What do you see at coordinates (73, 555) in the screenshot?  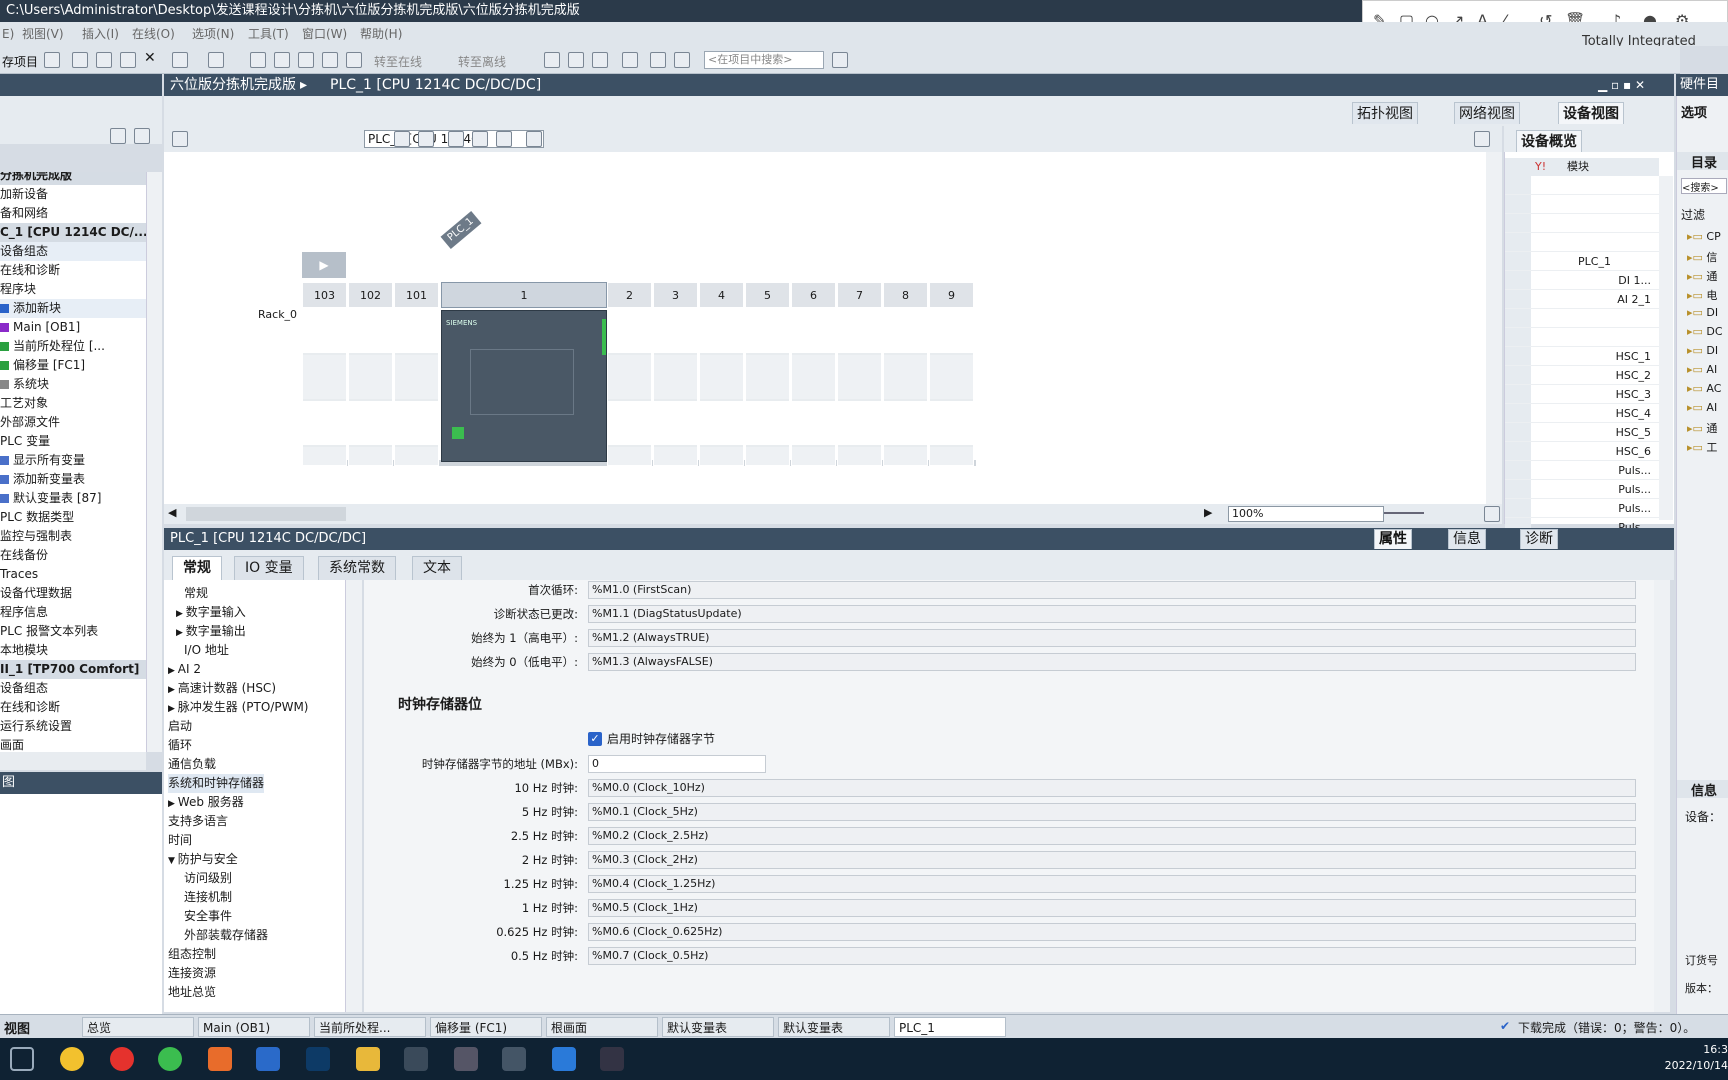 I see `tree-item: 在线备份` at bounding box center [73, 555].